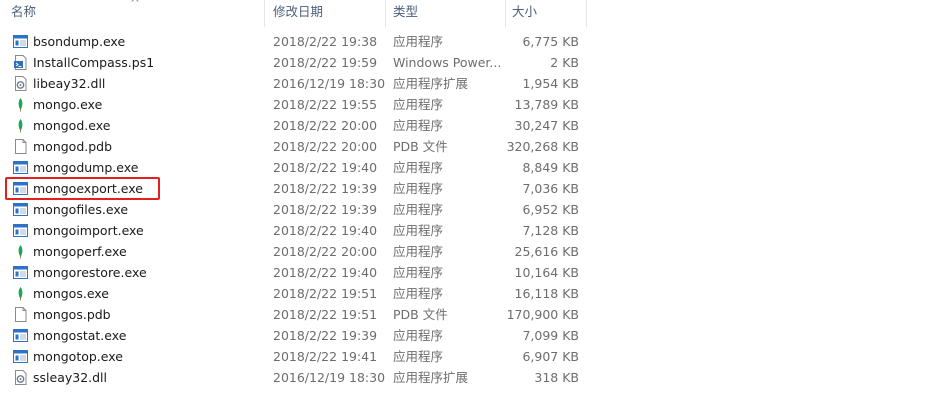  Describe the element at coordinates (325, 13) in the screenshot. I see `column-header-date: 修改日期` at that location.